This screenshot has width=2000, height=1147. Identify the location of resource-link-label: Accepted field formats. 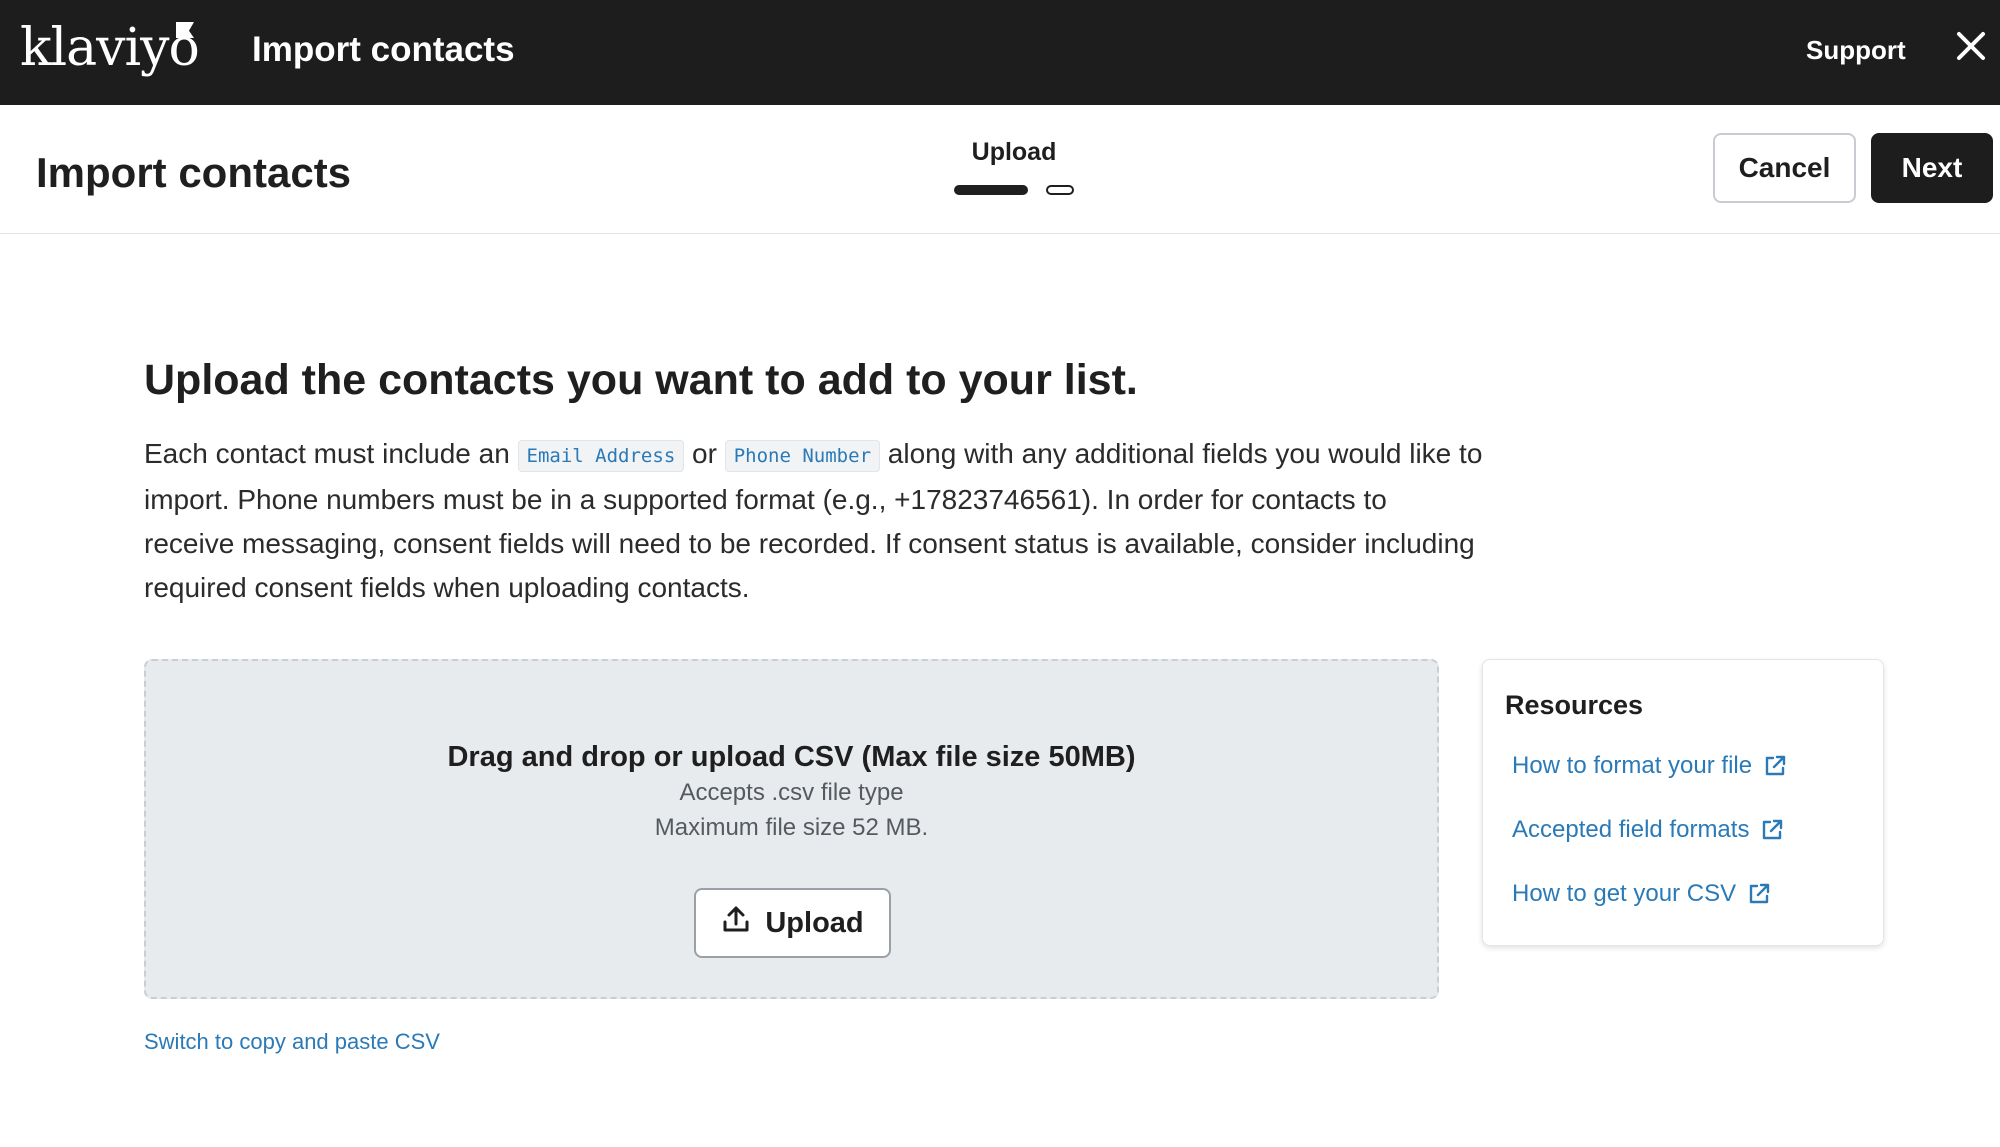
(1631, 829).